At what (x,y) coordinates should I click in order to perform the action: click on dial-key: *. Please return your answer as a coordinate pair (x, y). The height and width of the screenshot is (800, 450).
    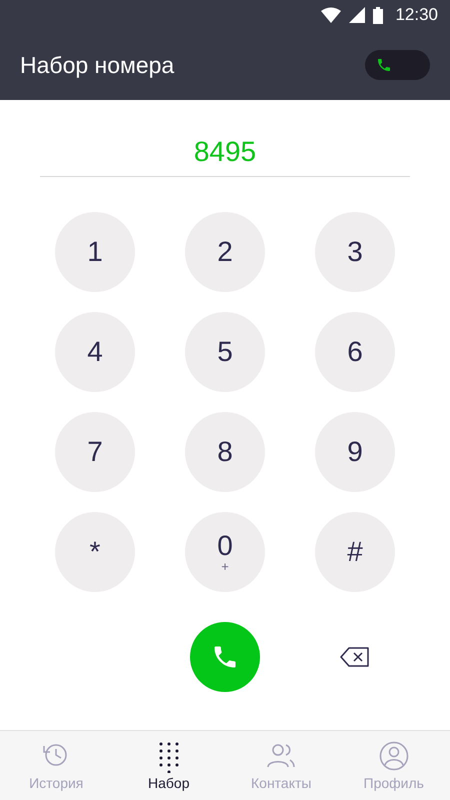
    Looking at the image, I should click on (95, 552).